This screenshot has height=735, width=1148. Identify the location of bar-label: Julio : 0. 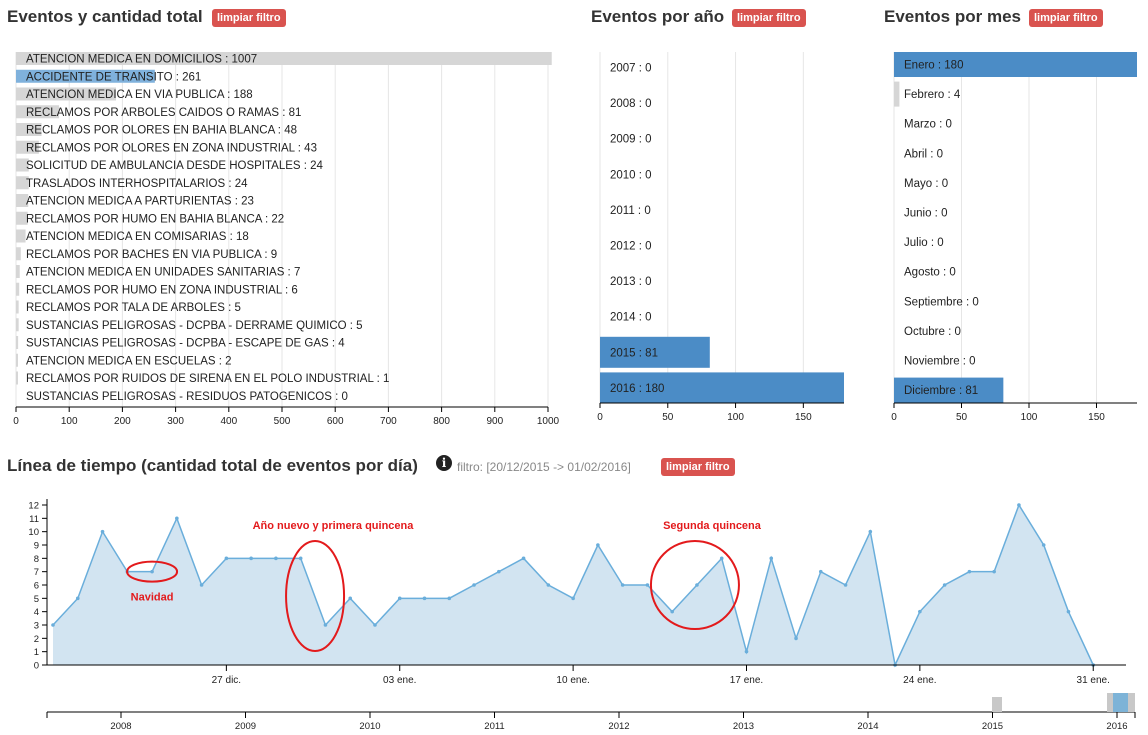
(924, 243).